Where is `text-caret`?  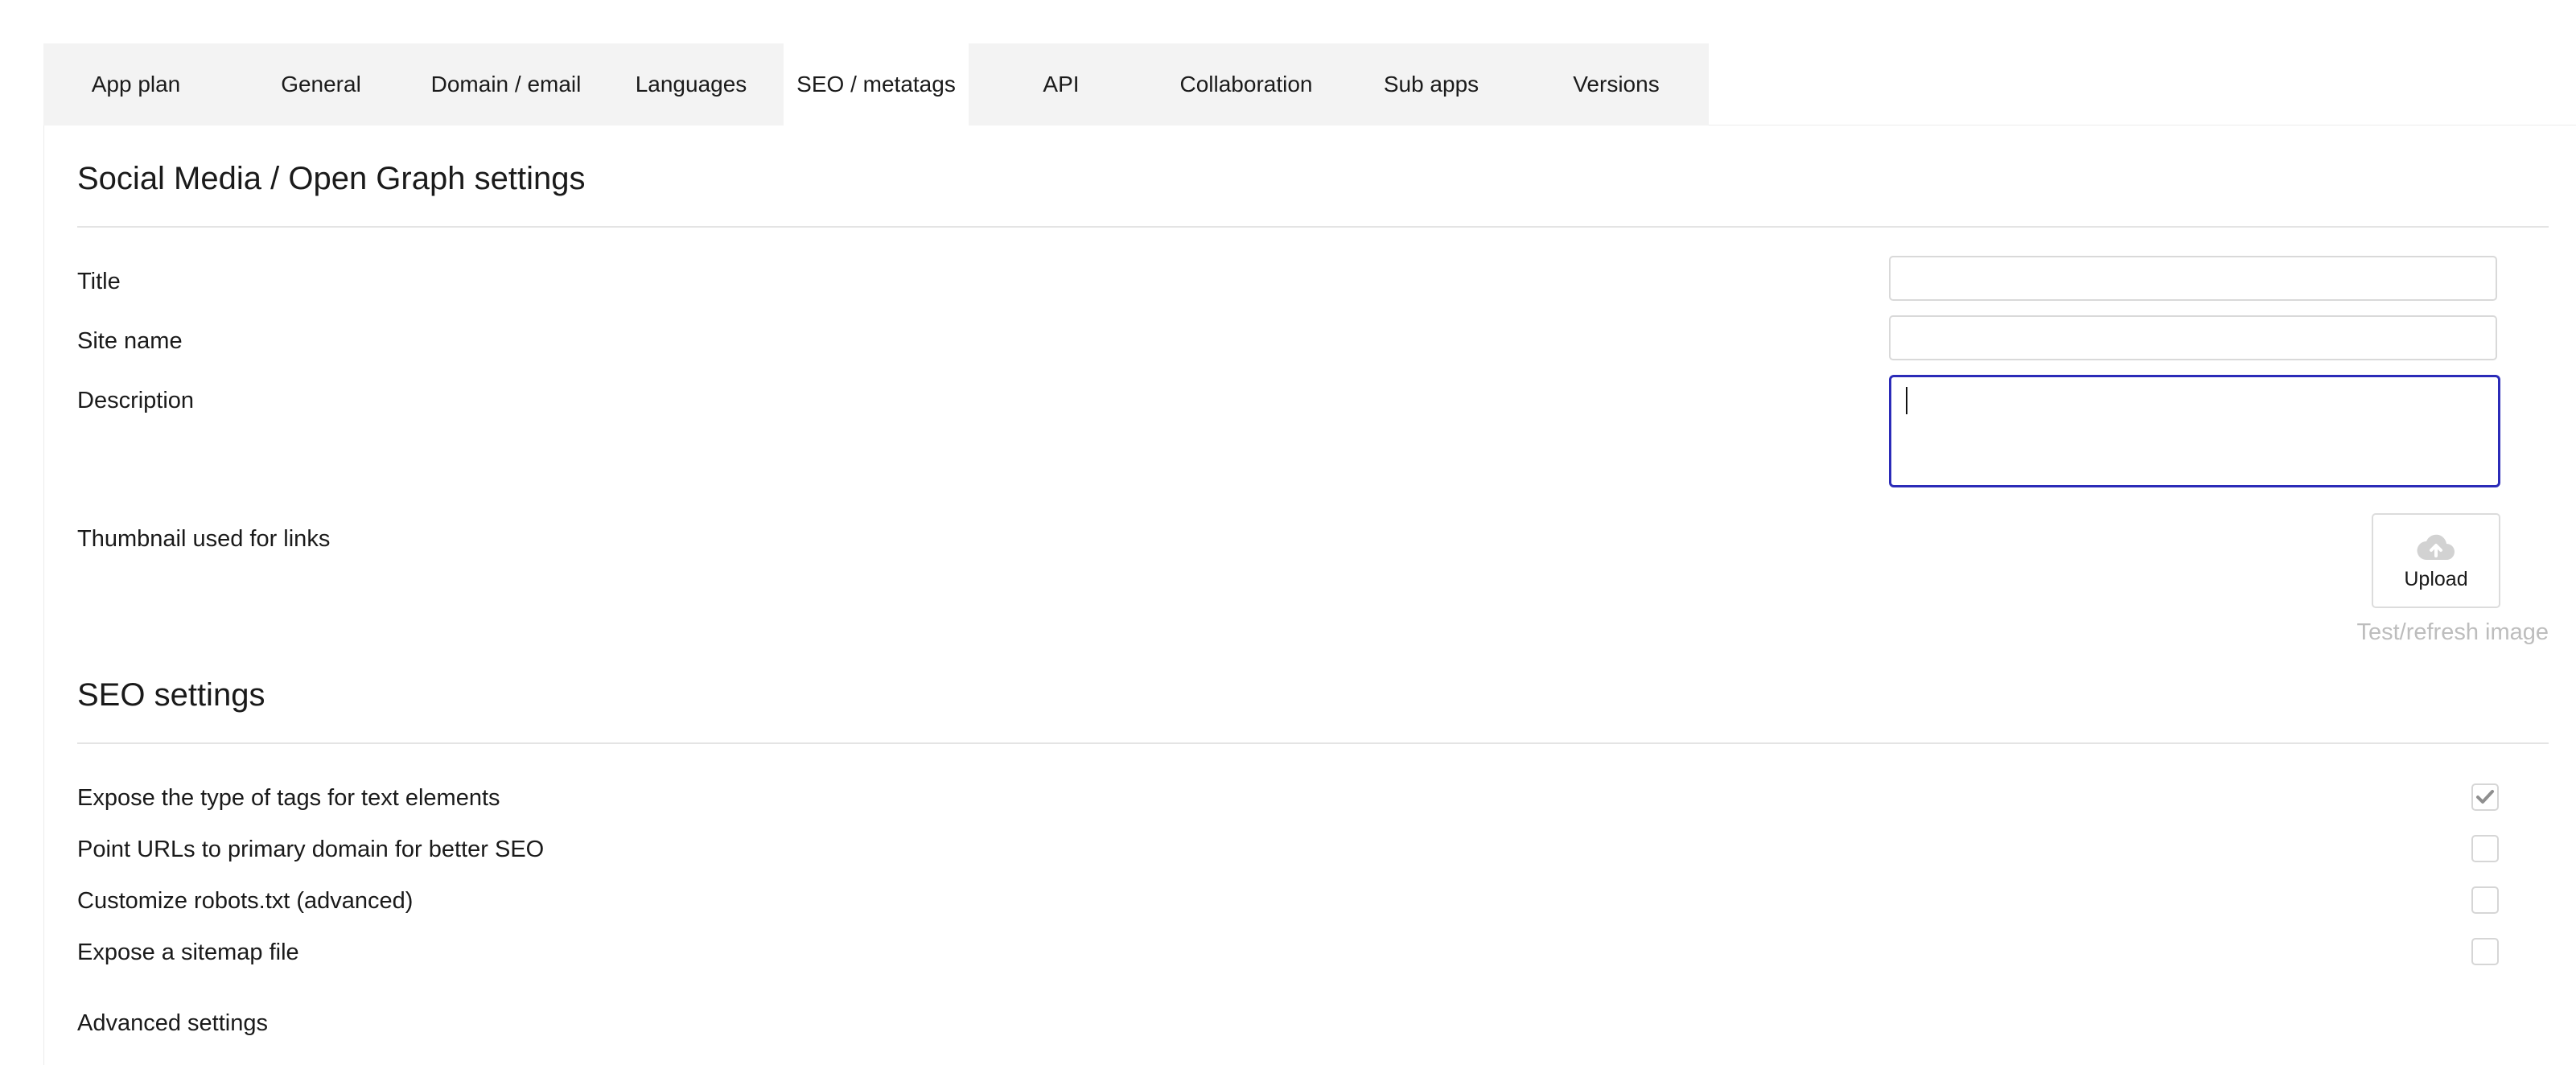
text-caret is located at coordinates (1906, 401).